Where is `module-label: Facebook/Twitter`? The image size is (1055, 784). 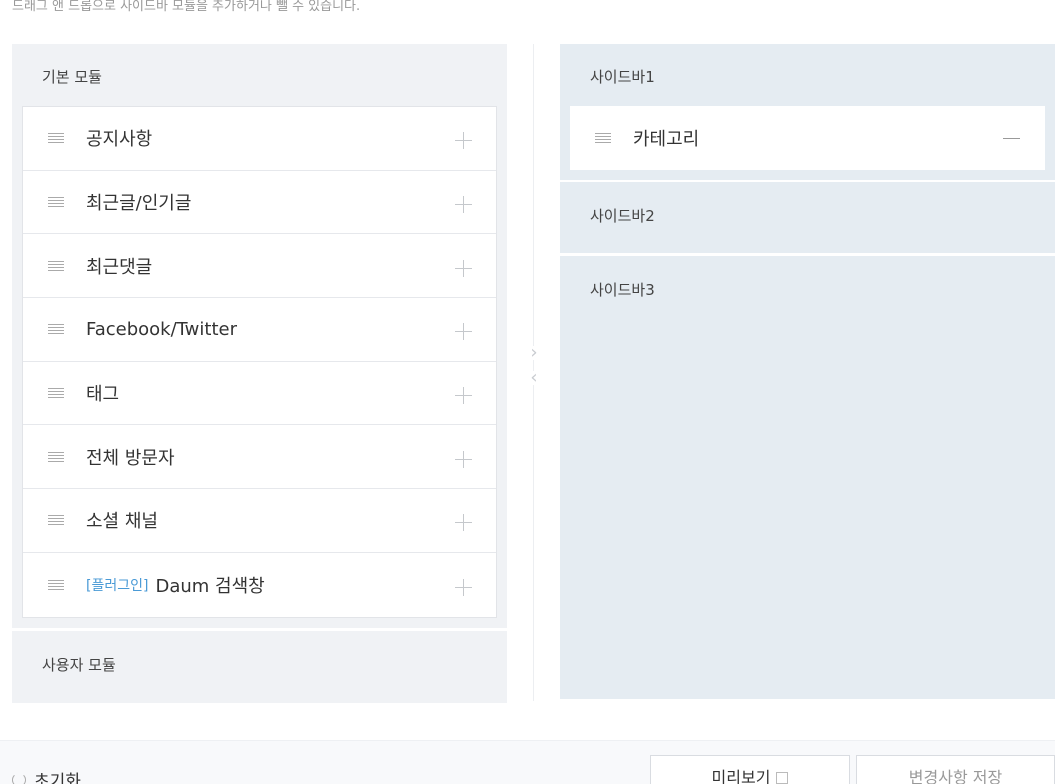
module-label: Facebook/Twitter is located at coordinates (161, 329).